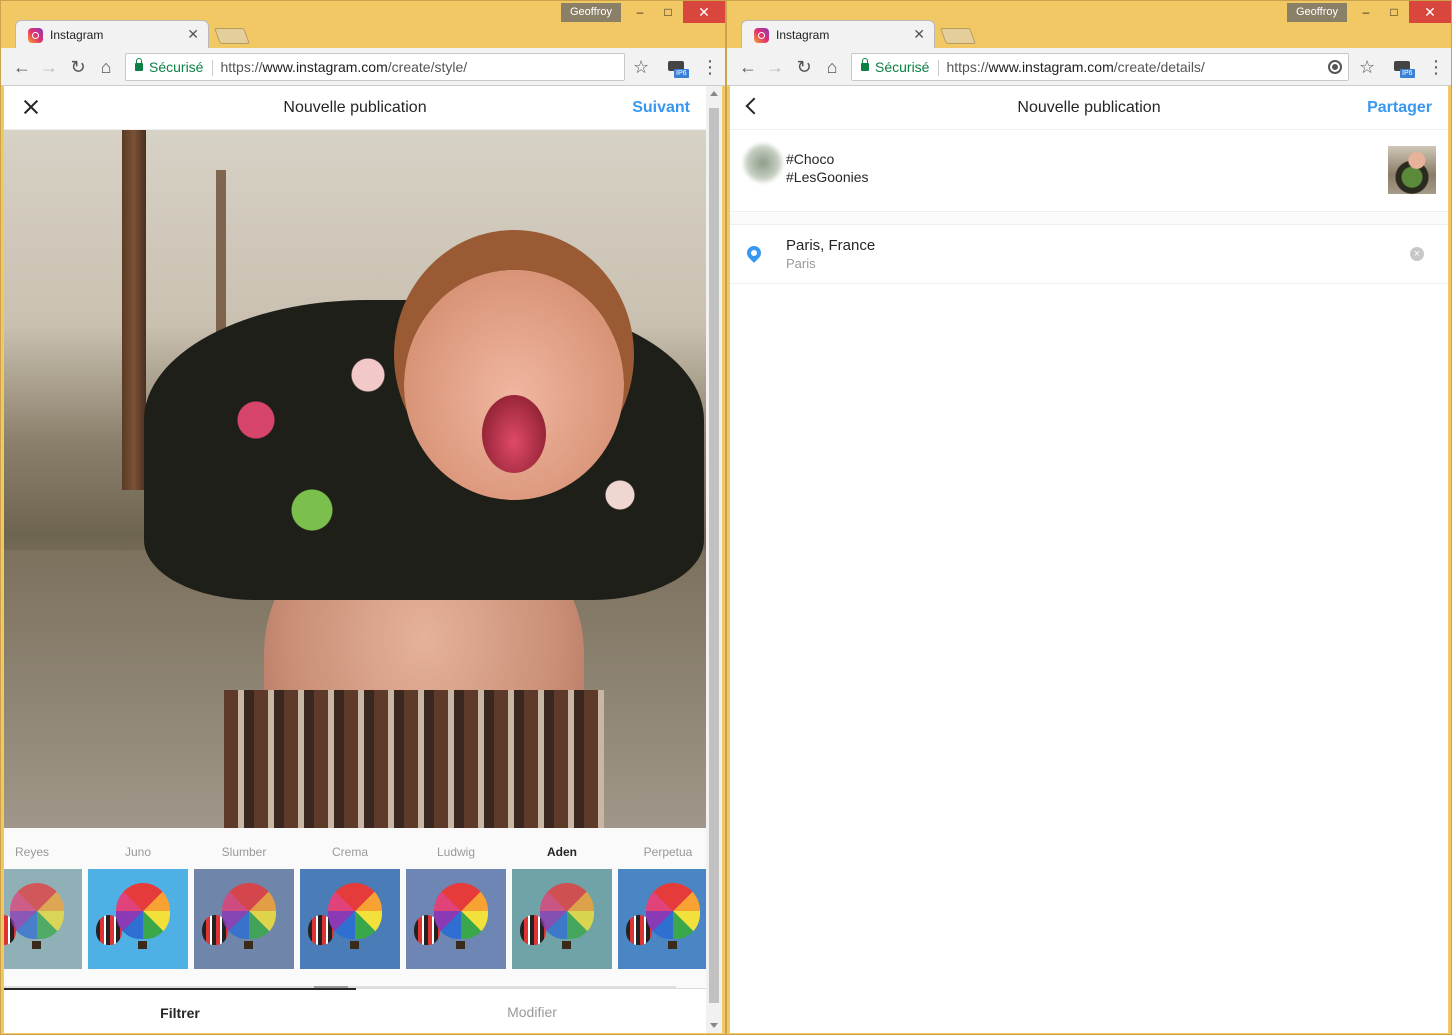 This screenshot has width=1452, height=1035. Describe the element at coordinates (532, 1010) in the screenshot. I see `tab-edit: Modifier` at that location.